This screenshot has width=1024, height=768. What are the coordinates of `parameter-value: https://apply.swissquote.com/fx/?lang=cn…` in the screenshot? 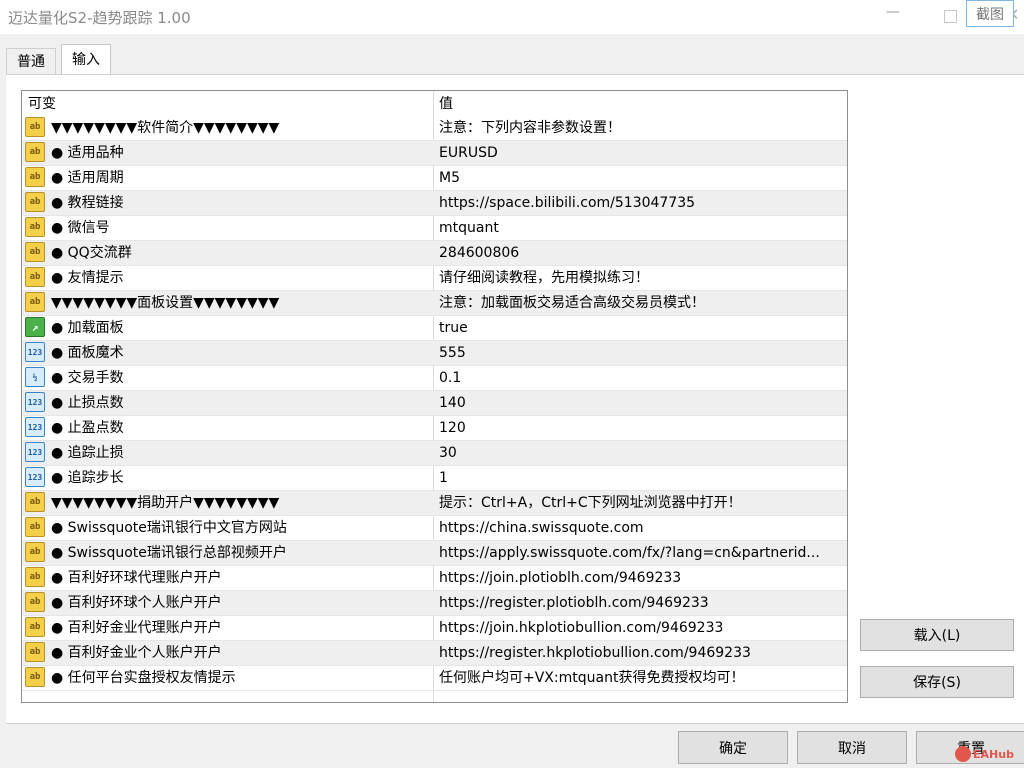 It's located at (641, 553).